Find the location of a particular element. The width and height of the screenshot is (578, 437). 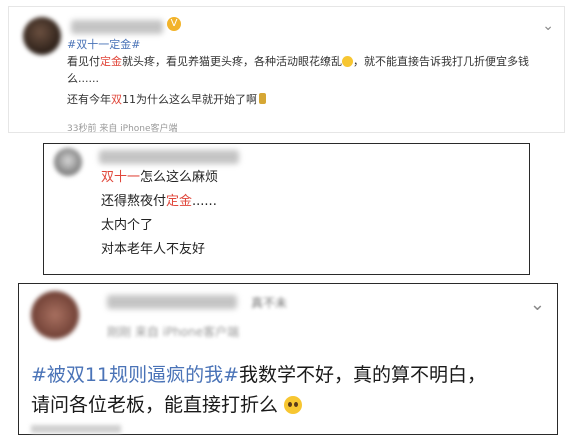

text: 怎么这么麻烦 is located at coordinates (179, 177).